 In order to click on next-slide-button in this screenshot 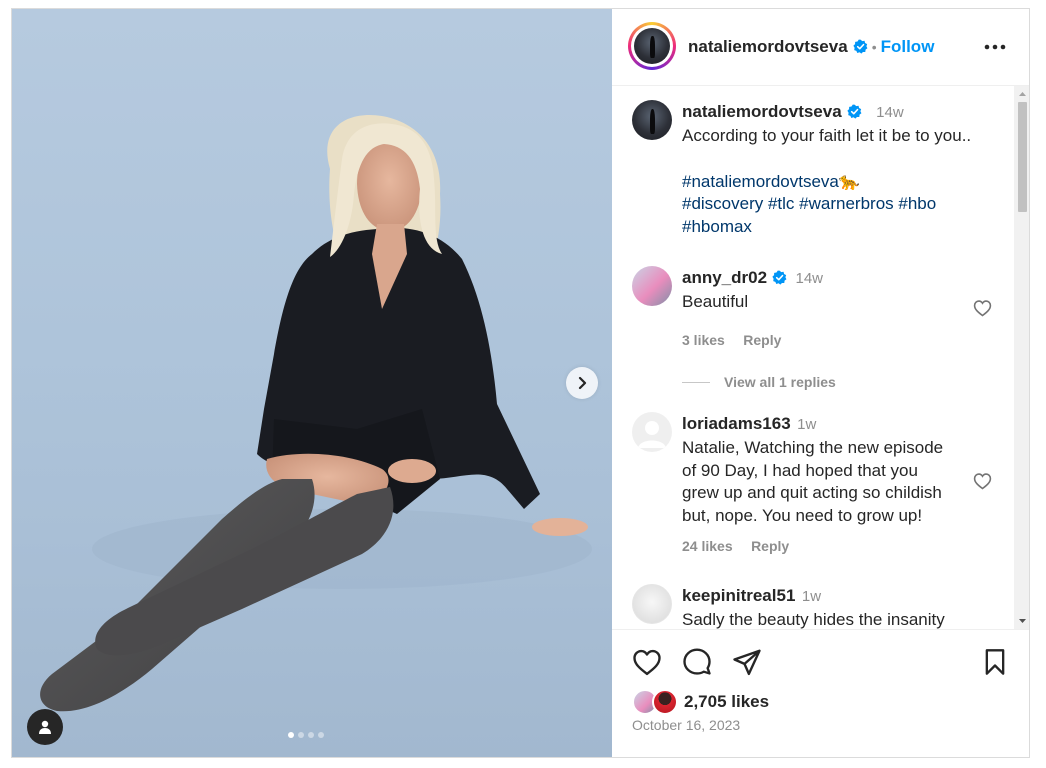, I will do `click(582, 383)`.